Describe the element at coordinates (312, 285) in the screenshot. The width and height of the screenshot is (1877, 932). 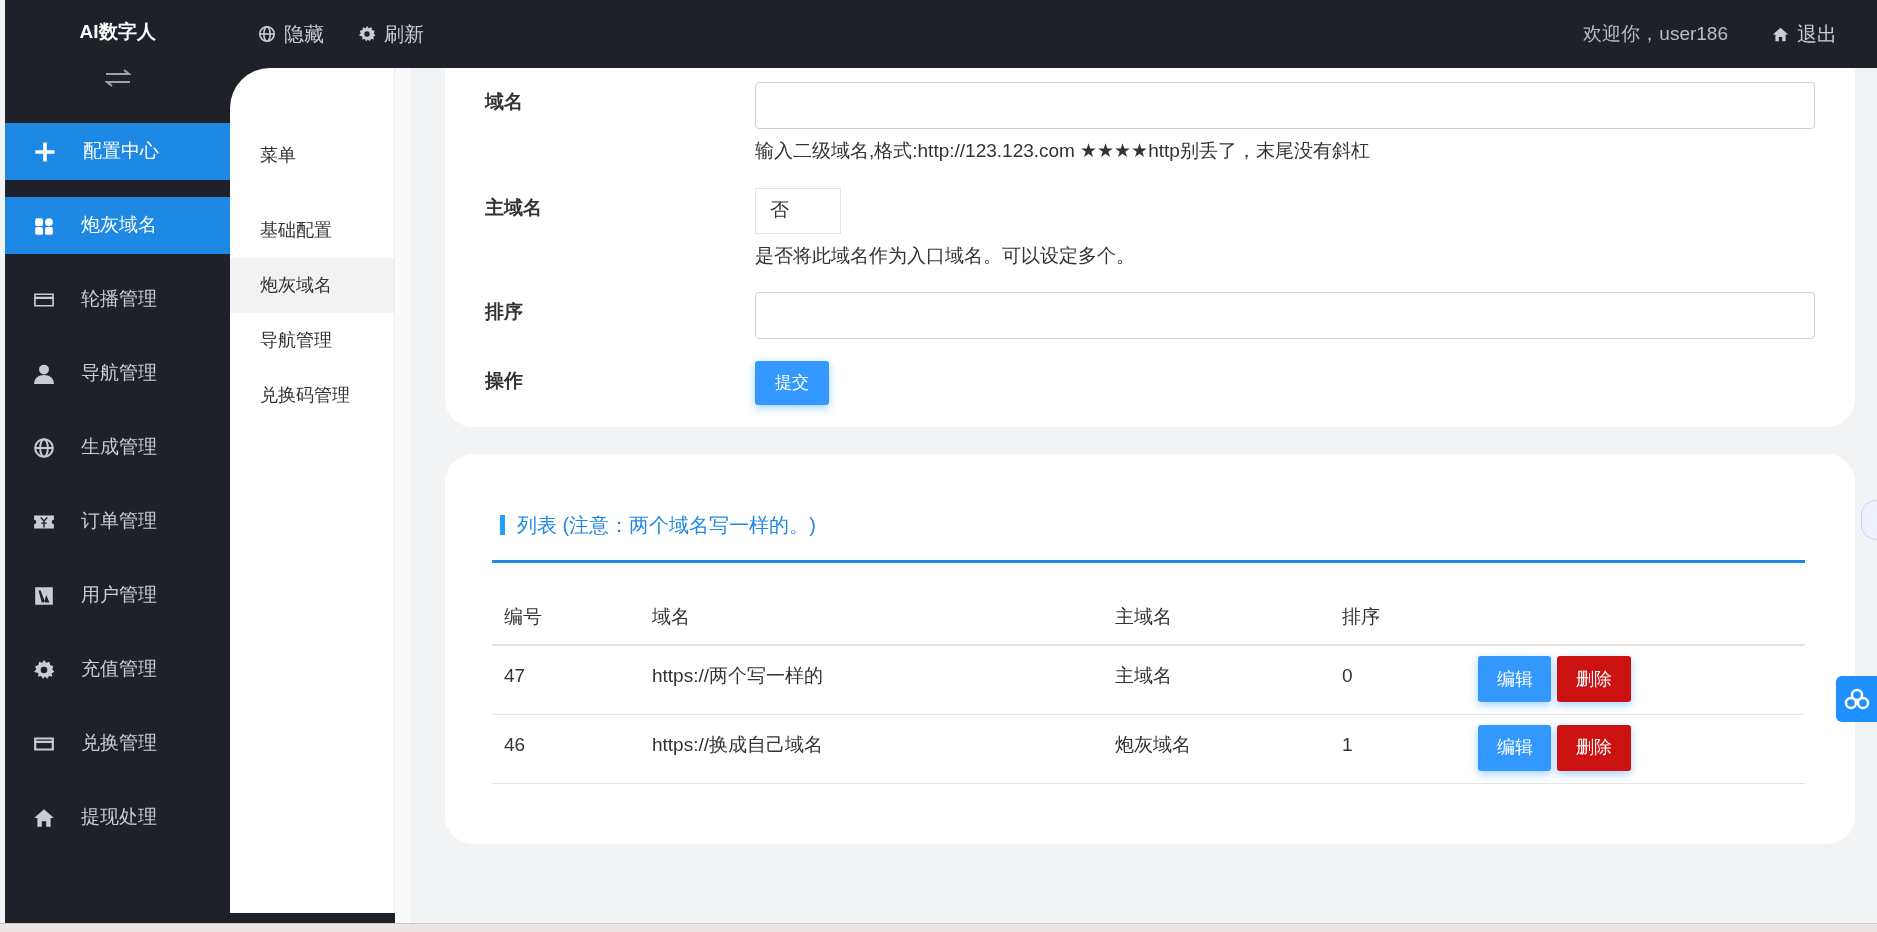
I see `submenu-item: 炮灰域名` at that location.